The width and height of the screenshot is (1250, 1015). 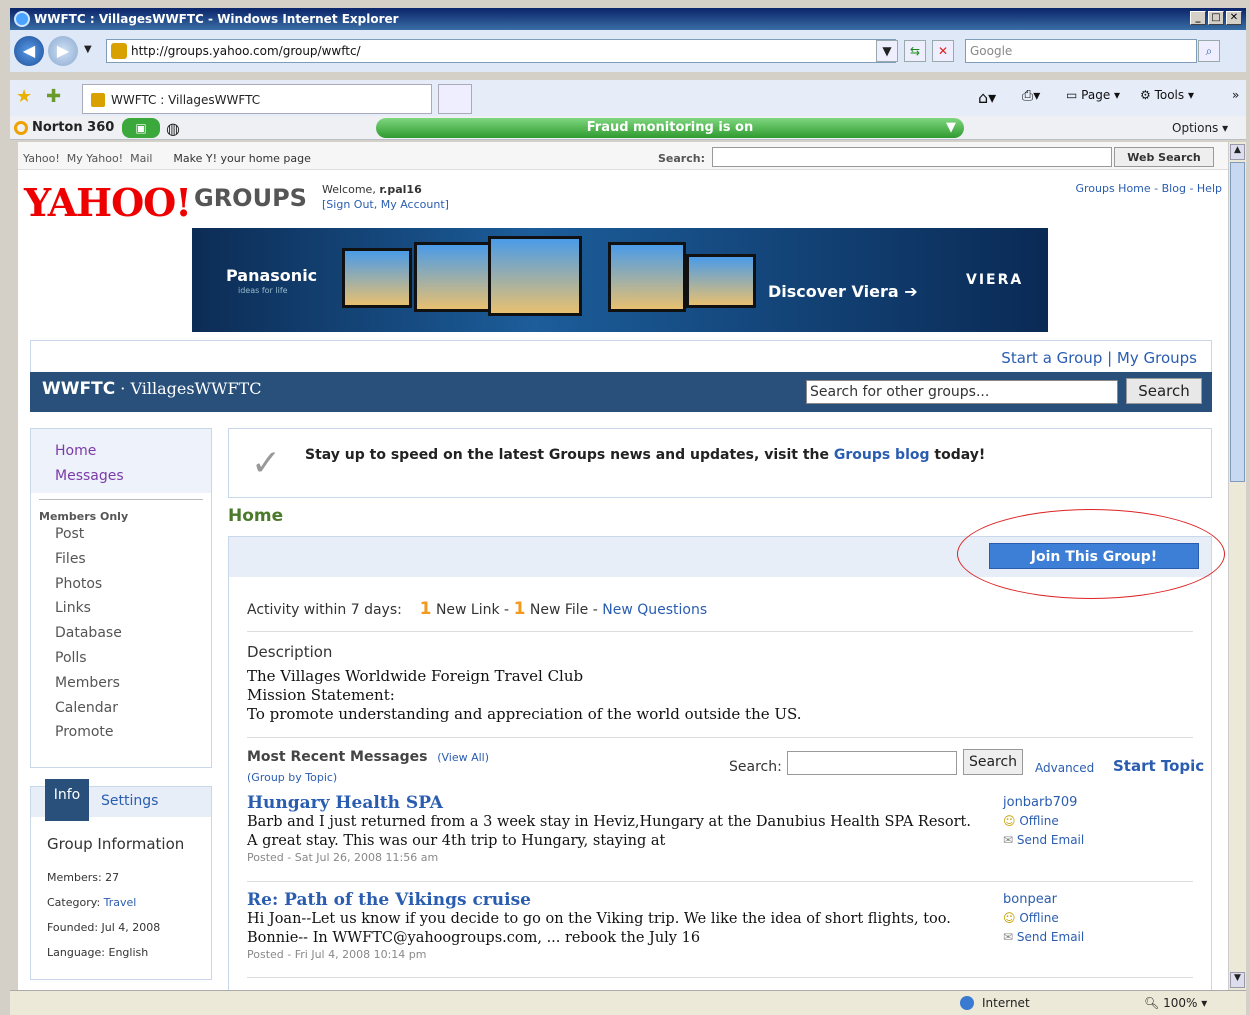 What do you see at coordinates (1050, 840) in the screenshot?
I see `send-email-text: Send Email` at bounding box center [1050, 840].